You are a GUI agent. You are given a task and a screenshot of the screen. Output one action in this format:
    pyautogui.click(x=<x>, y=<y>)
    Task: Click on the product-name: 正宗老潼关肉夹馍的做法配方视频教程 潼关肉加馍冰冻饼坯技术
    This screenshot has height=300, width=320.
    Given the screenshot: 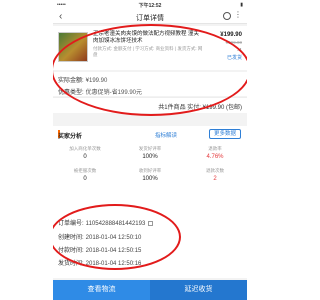 What is the action you would take?
    pyautogui.click(x=148, y=38)
    